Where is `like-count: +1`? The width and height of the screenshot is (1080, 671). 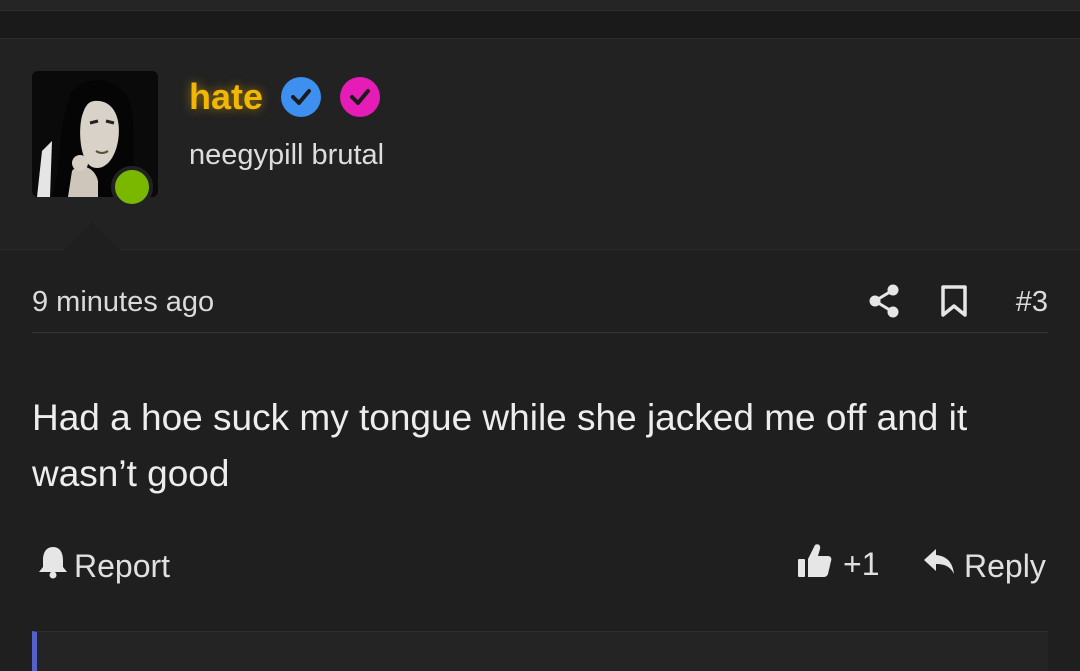 like-count: +1 is located at coordinates (861, 563).